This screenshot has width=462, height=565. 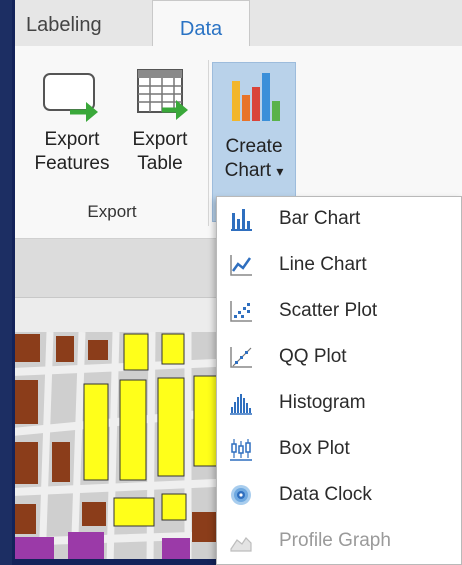 I want to click on data-clock-icon, so click(x=241, y=495).